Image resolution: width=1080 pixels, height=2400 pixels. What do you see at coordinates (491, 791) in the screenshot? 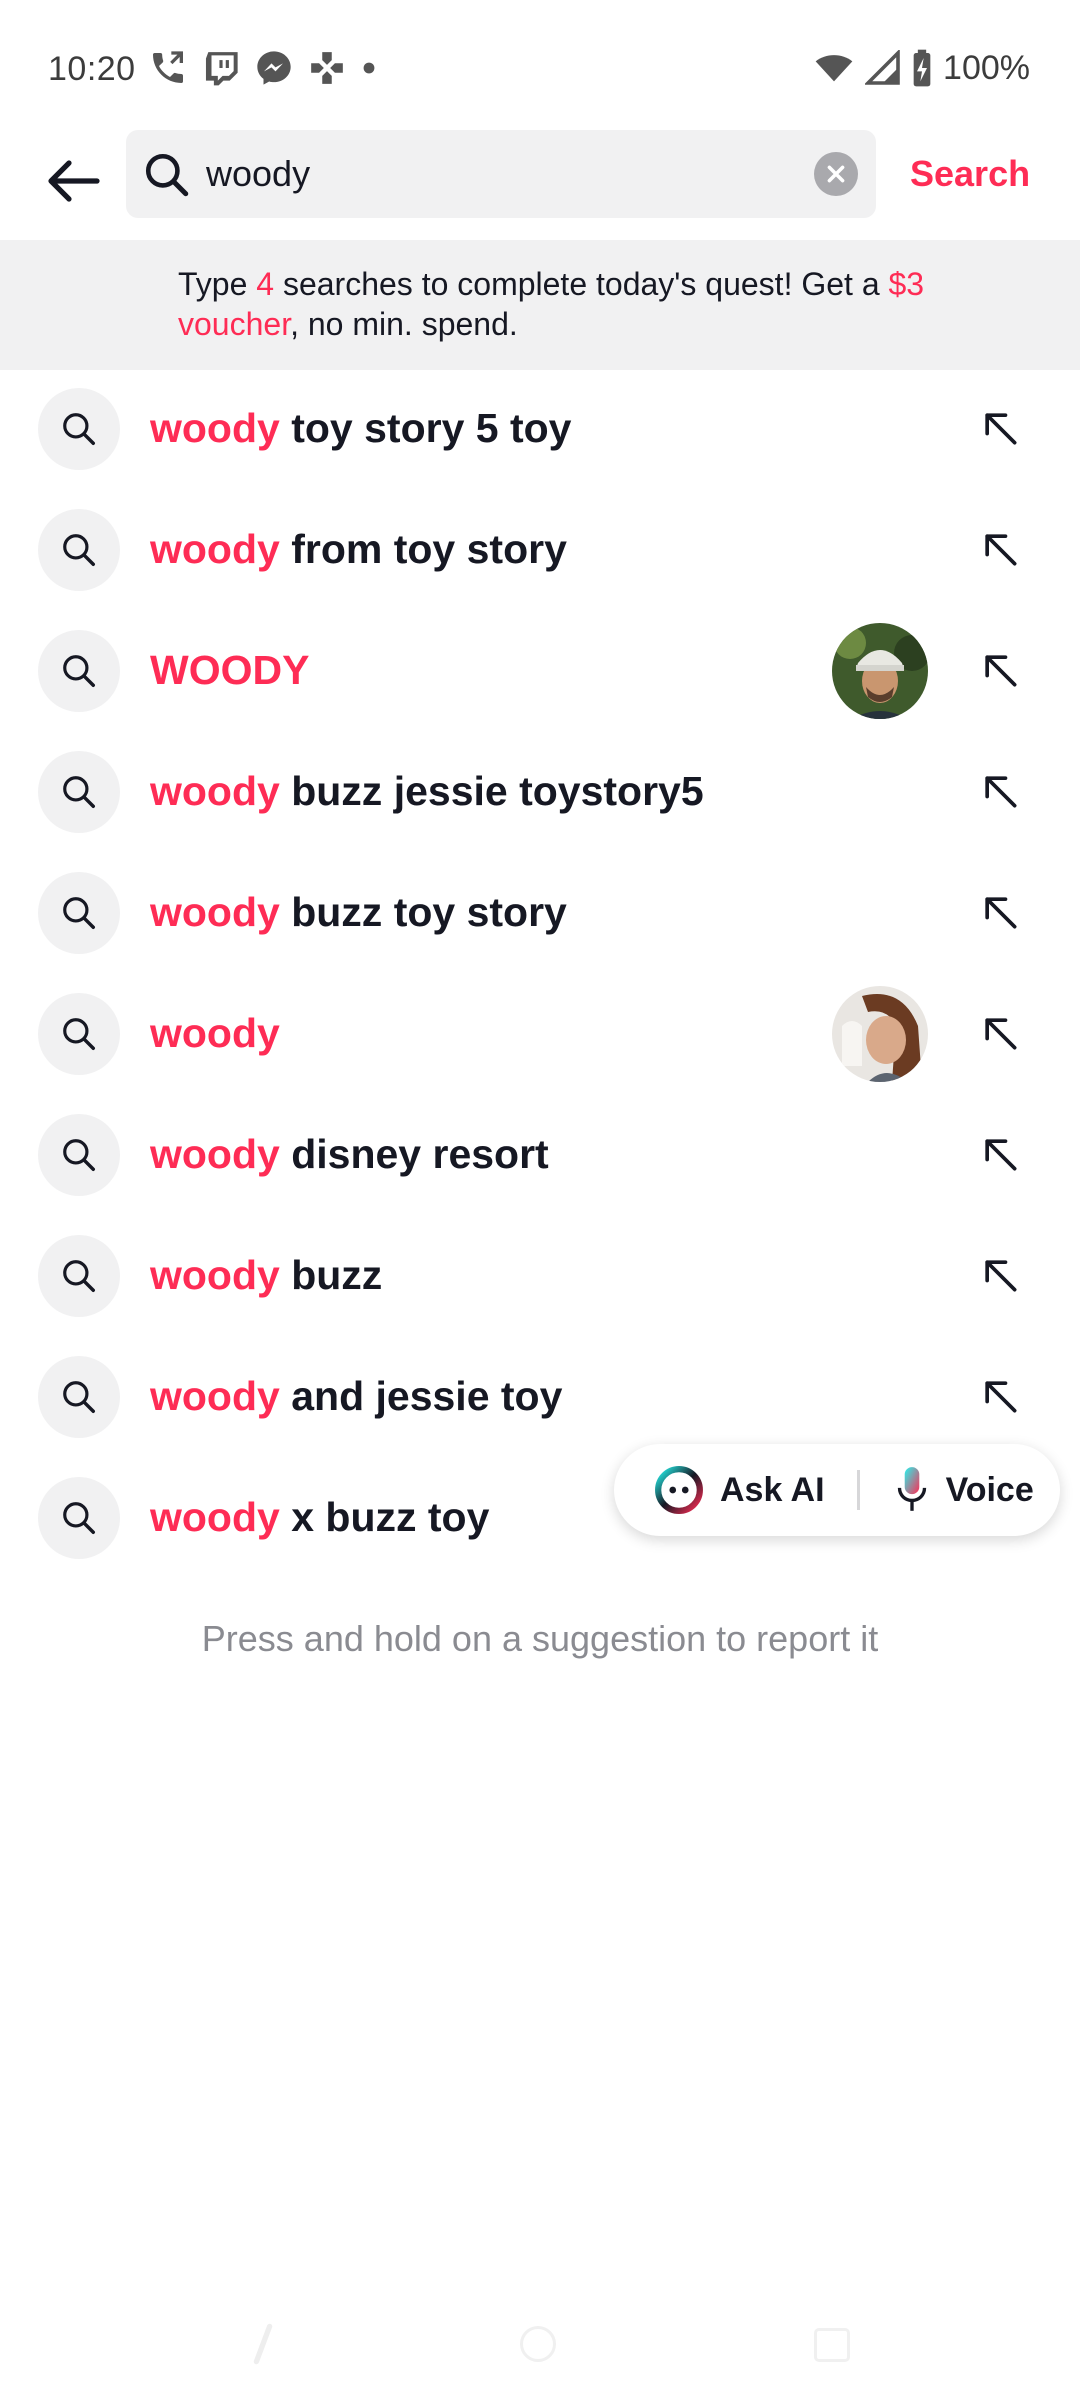
I see `suggestion-rest: buzz jessie toystory5` at bounding box center [491, 791].